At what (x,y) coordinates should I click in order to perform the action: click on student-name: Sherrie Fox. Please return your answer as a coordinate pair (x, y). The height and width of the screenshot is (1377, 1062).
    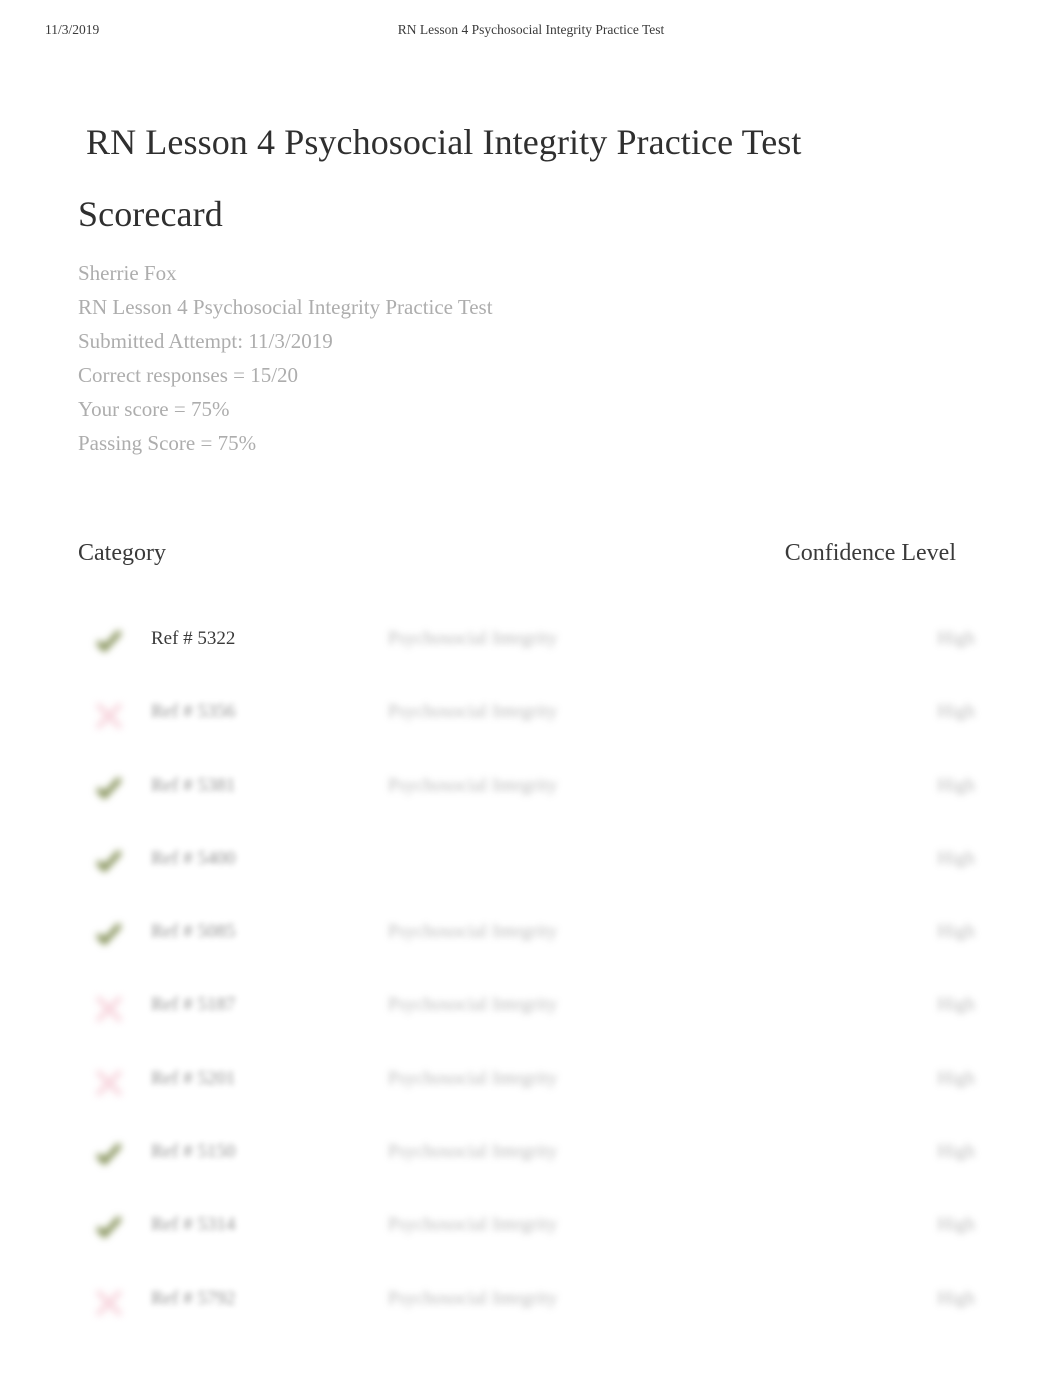
    Looking at the image, I should click on (127, 273).